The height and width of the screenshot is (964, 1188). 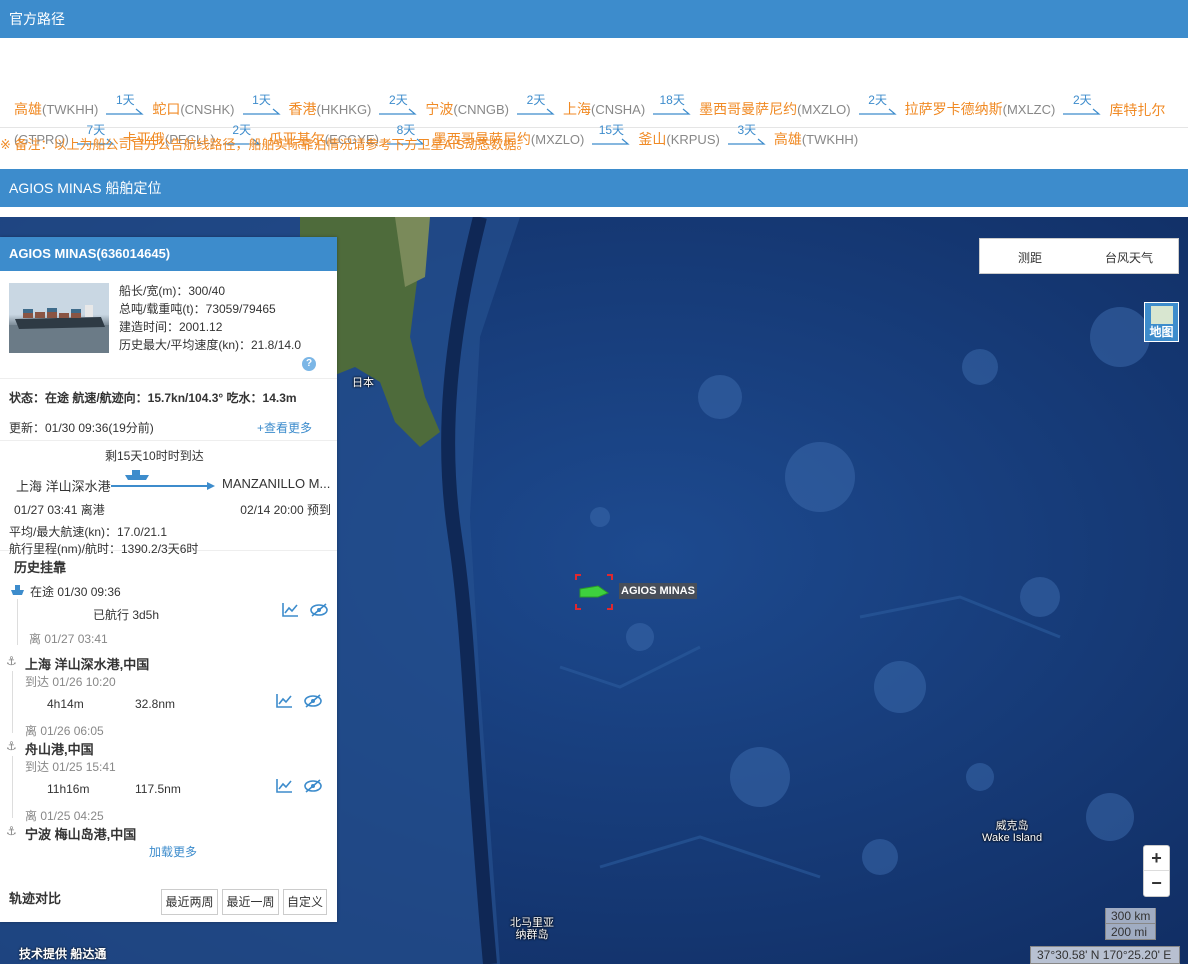 I want to click on route-section-header: 官方路径, so click(x=594, y=19).